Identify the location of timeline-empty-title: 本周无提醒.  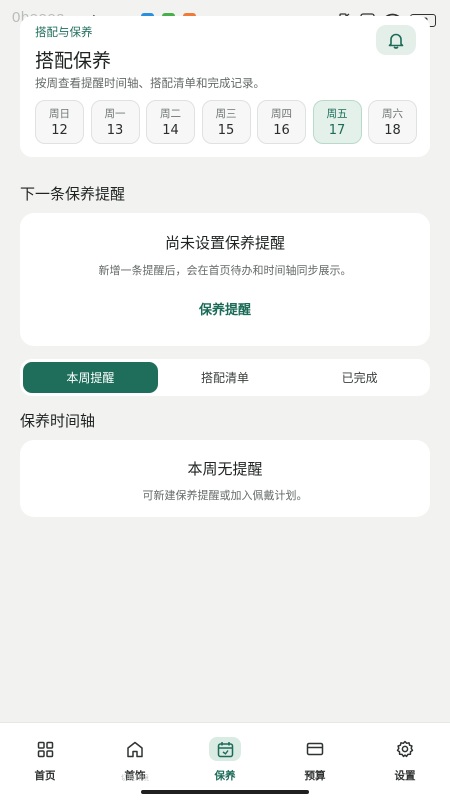
(225, 469).